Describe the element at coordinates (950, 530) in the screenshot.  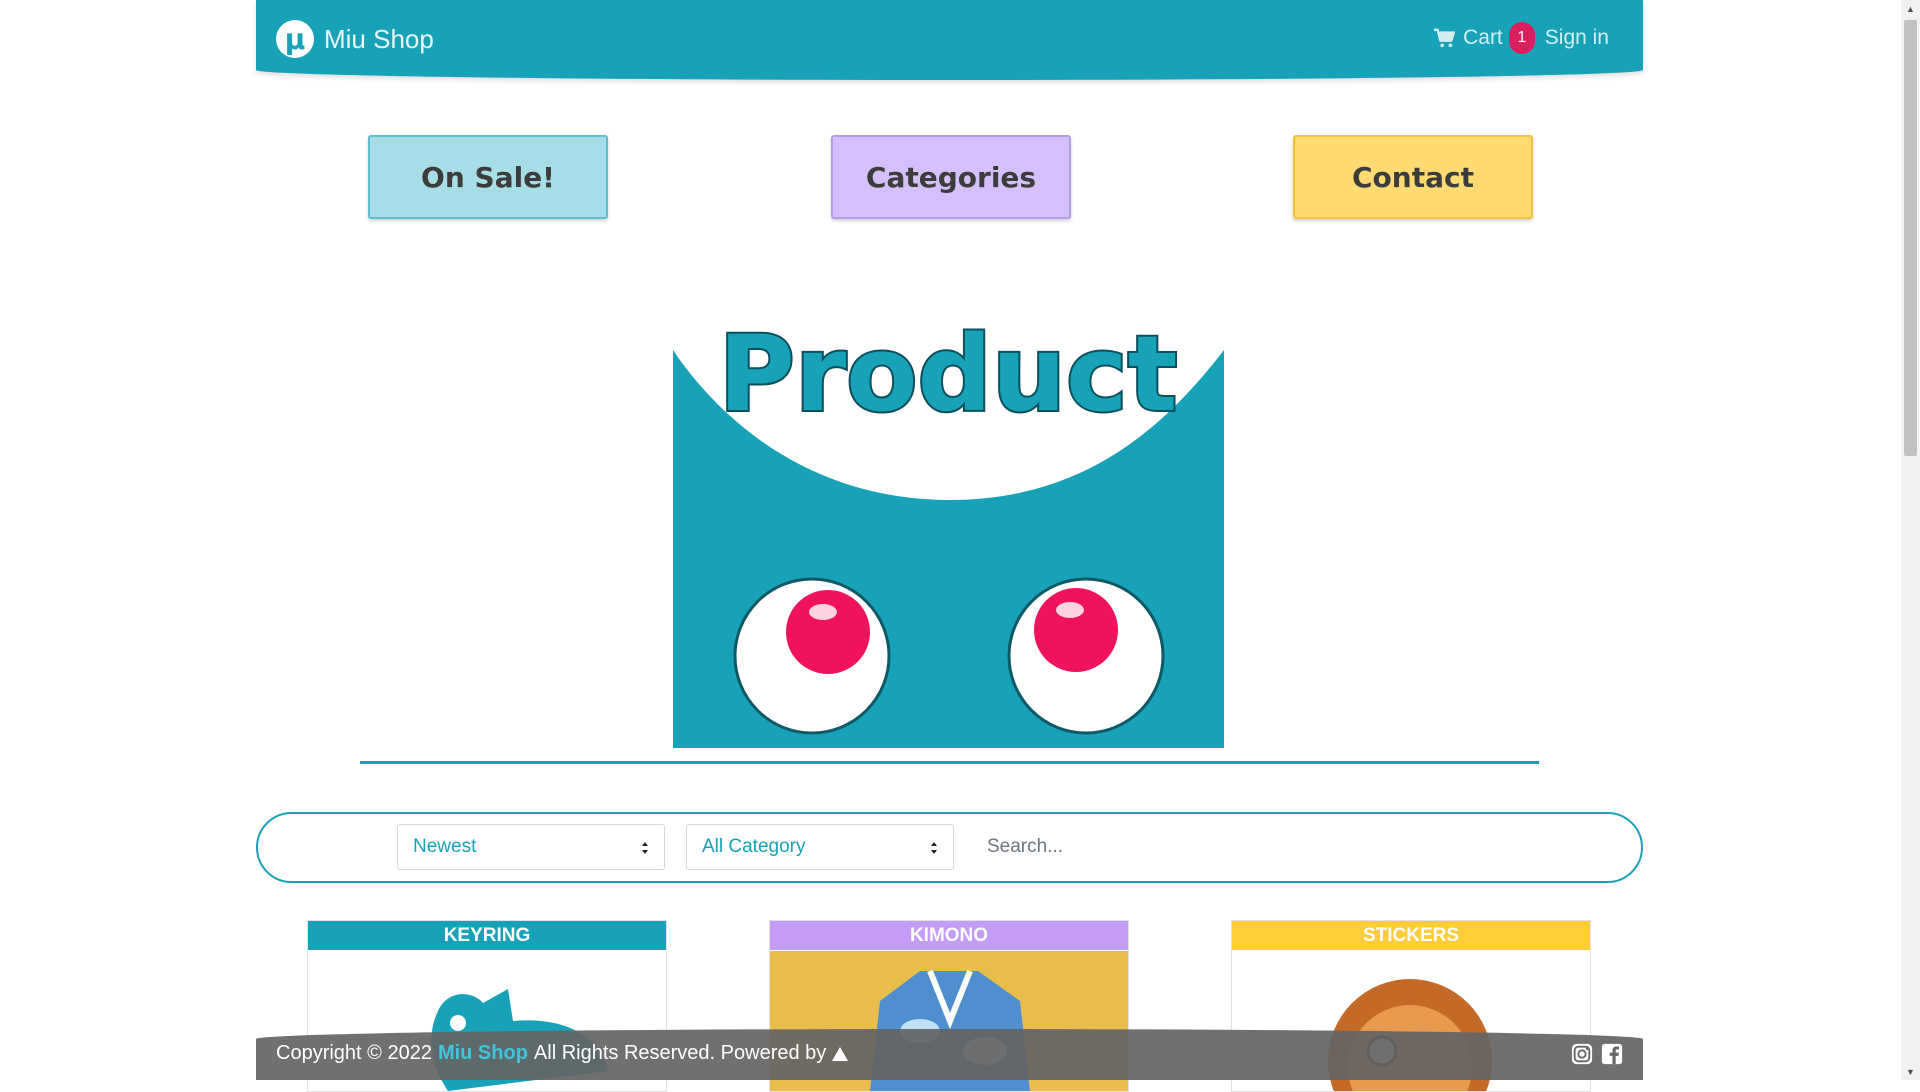
I see `hero-illustration: Product` at that location.